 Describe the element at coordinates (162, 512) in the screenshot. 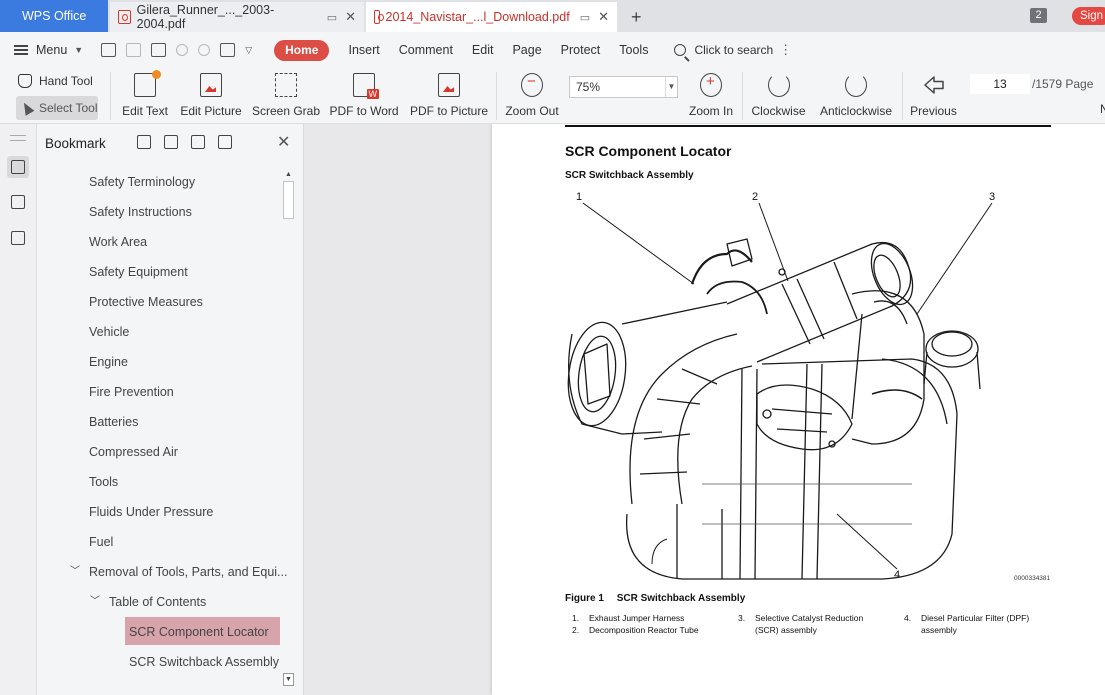

I see `bookmark-item: Fluids Under Pressure` at that location.